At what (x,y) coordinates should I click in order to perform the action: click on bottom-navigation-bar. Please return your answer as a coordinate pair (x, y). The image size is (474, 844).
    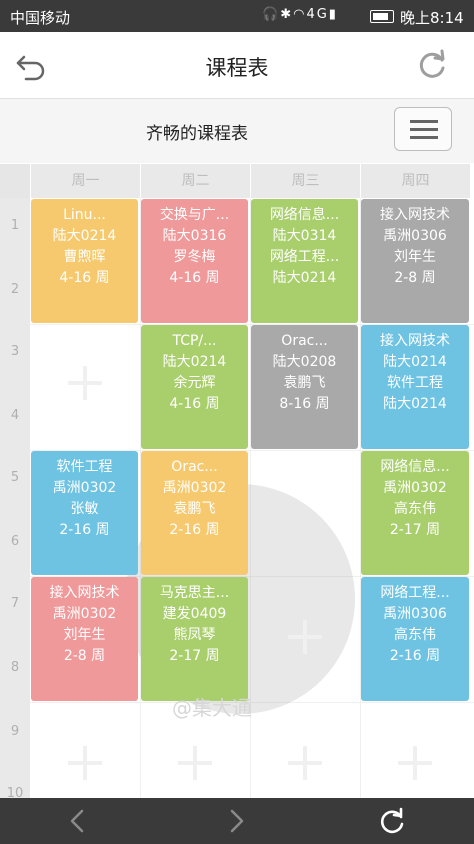
    Looking at the image, I should click on (237, 821).